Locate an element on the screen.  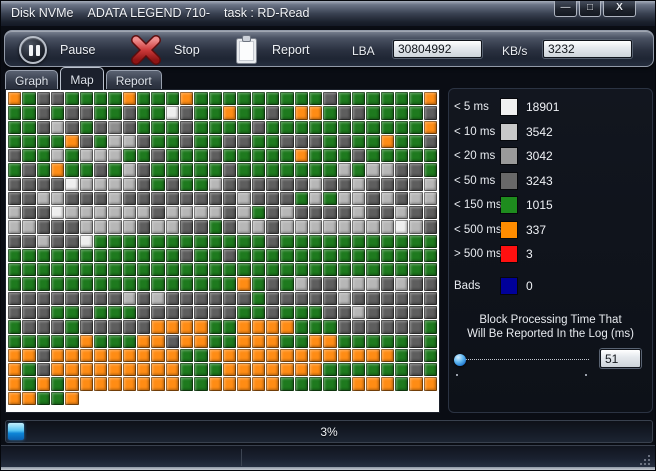
tab-map: Map is located at coordinates (82, 78).